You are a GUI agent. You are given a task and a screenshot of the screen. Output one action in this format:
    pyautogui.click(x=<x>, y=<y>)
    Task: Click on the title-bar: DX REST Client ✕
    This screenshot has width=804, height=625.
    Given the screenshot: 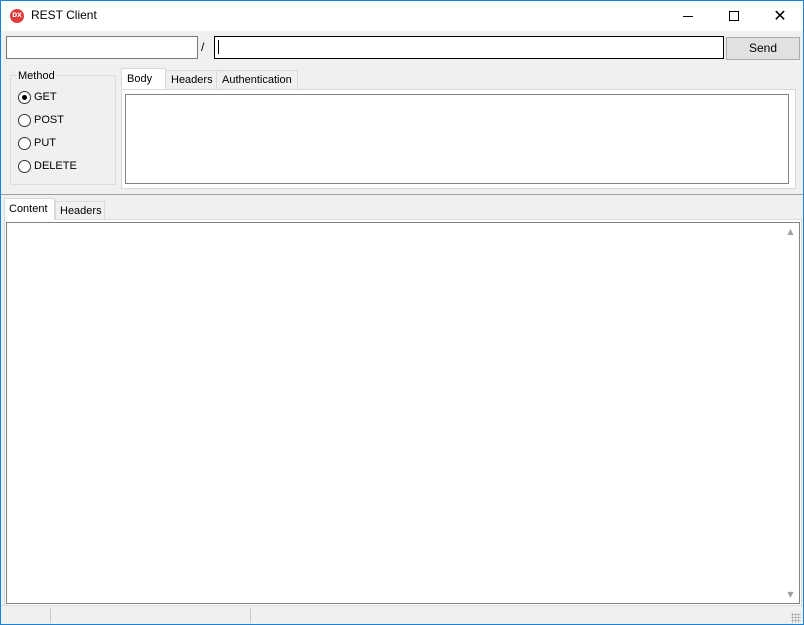 What is the action you would take?
    pyautogui.click(x=402, y=16)
    